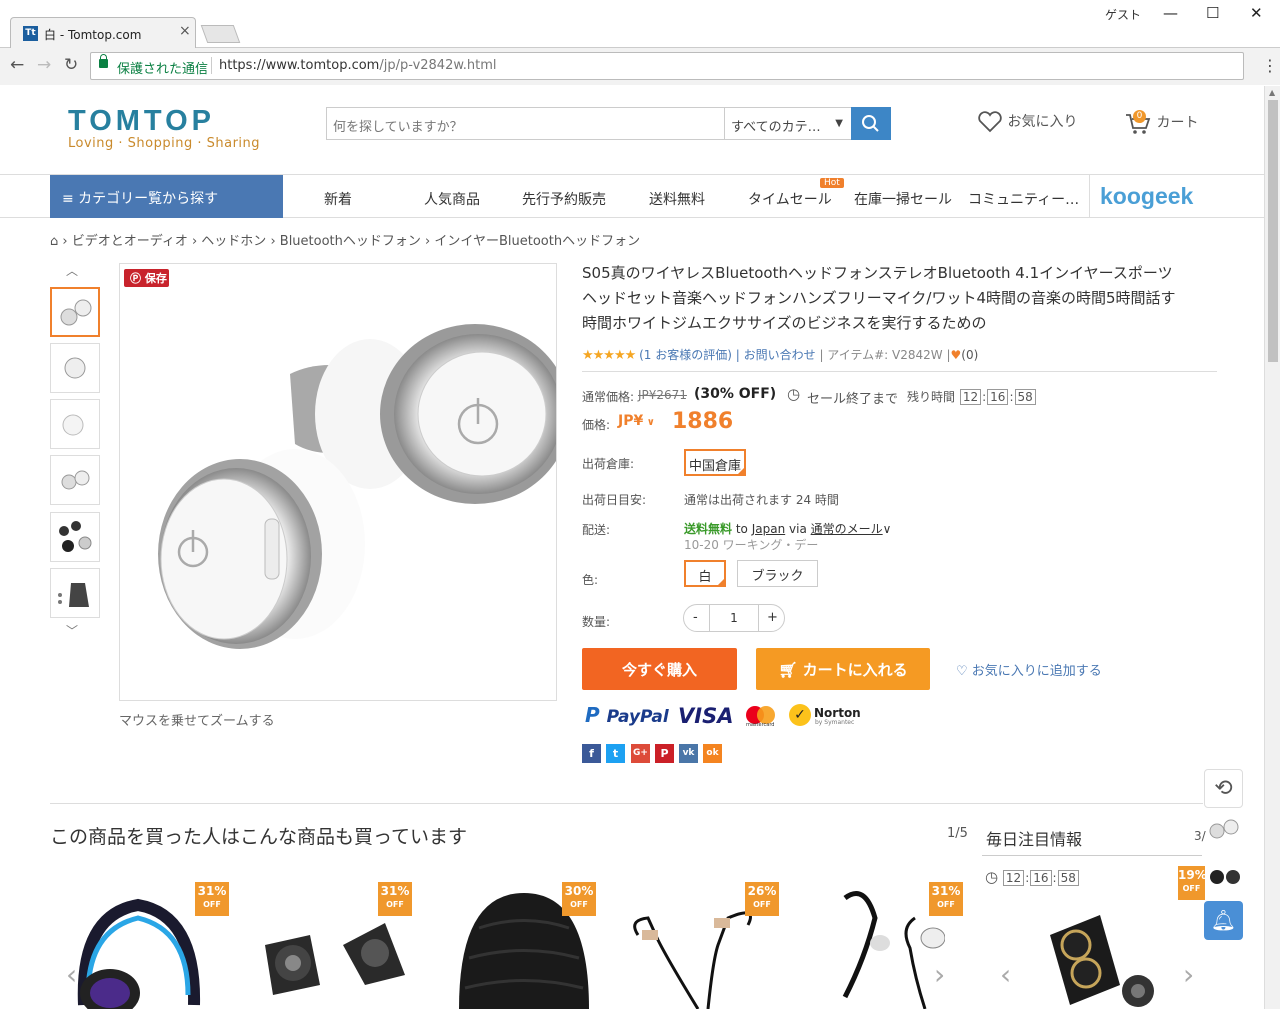 The height and width of the screenshot is (1009, 1280). What do you see at coordinates (662, 395) in the screenshot?
I see `regular-price: JP¥2671` at bounding box center [662, 395].